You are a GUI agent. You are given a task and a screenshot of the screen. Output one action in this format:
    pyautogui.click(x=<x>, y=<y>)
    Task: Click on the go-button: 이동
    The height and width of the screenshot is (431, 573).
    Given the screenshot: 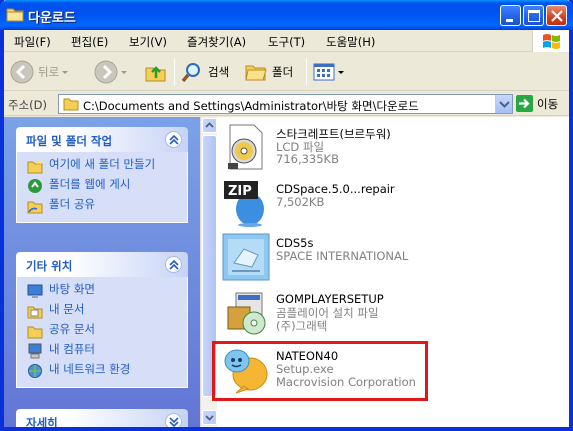 What is the action you would take?
    pyautogui.click(x=537, y=103)
    